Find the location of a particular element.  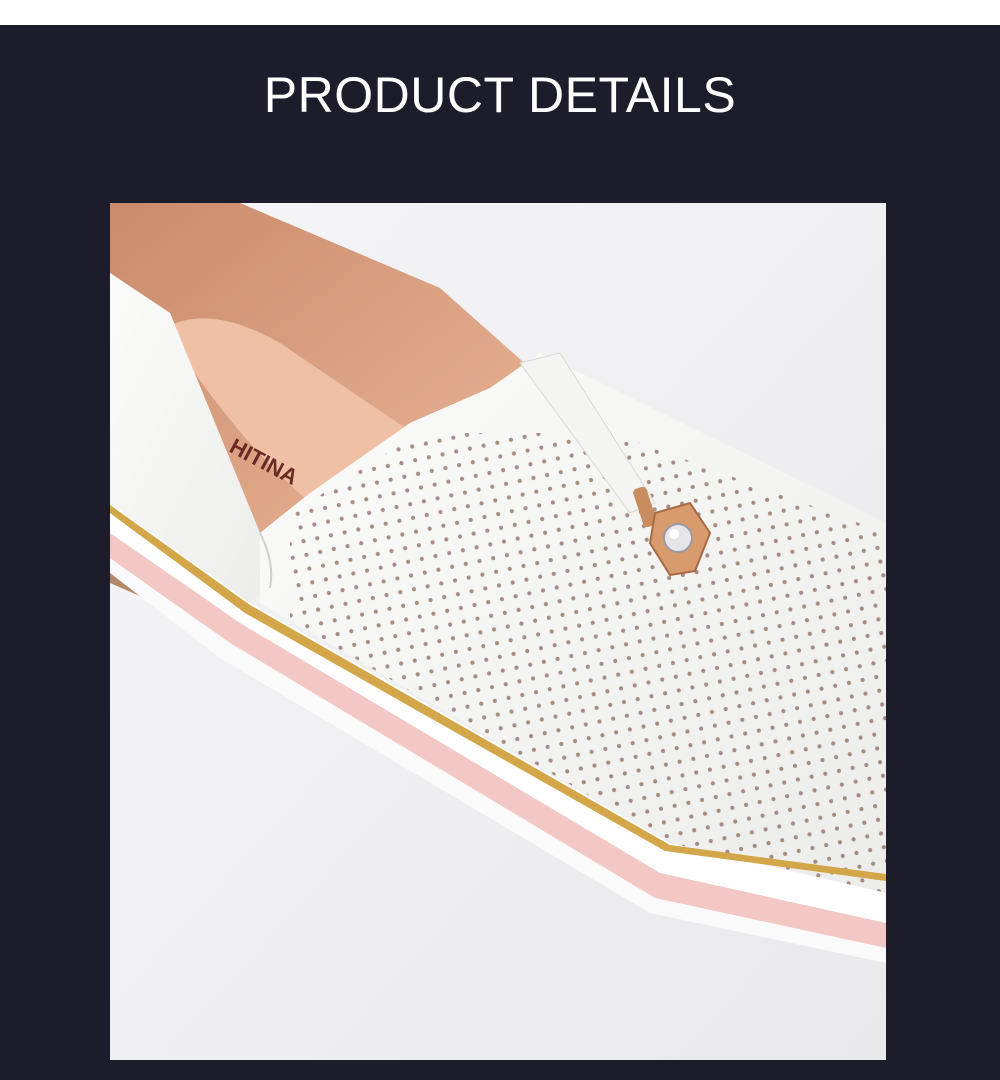

top-strip is located at coordinates (500, 12).